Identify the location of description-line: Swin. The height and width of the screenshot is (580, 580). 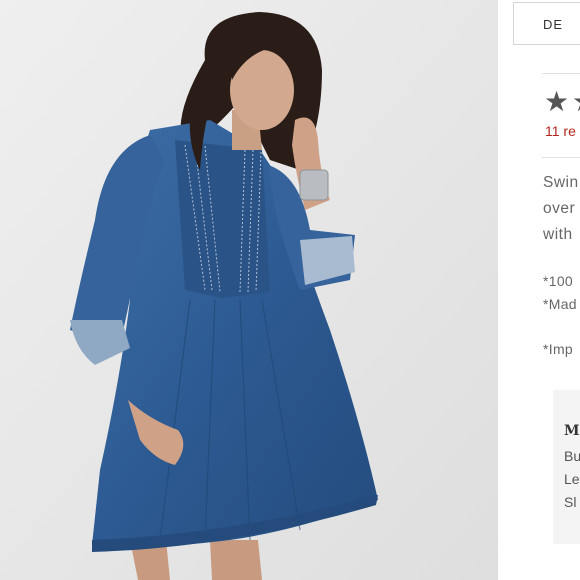
(561, 182).